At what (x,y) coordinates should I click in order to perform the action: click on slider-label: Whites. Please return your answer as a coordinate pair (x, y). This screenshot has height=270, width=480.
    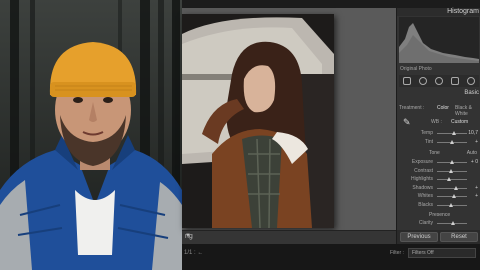
    Looking at the image, I should click on (425, 196).